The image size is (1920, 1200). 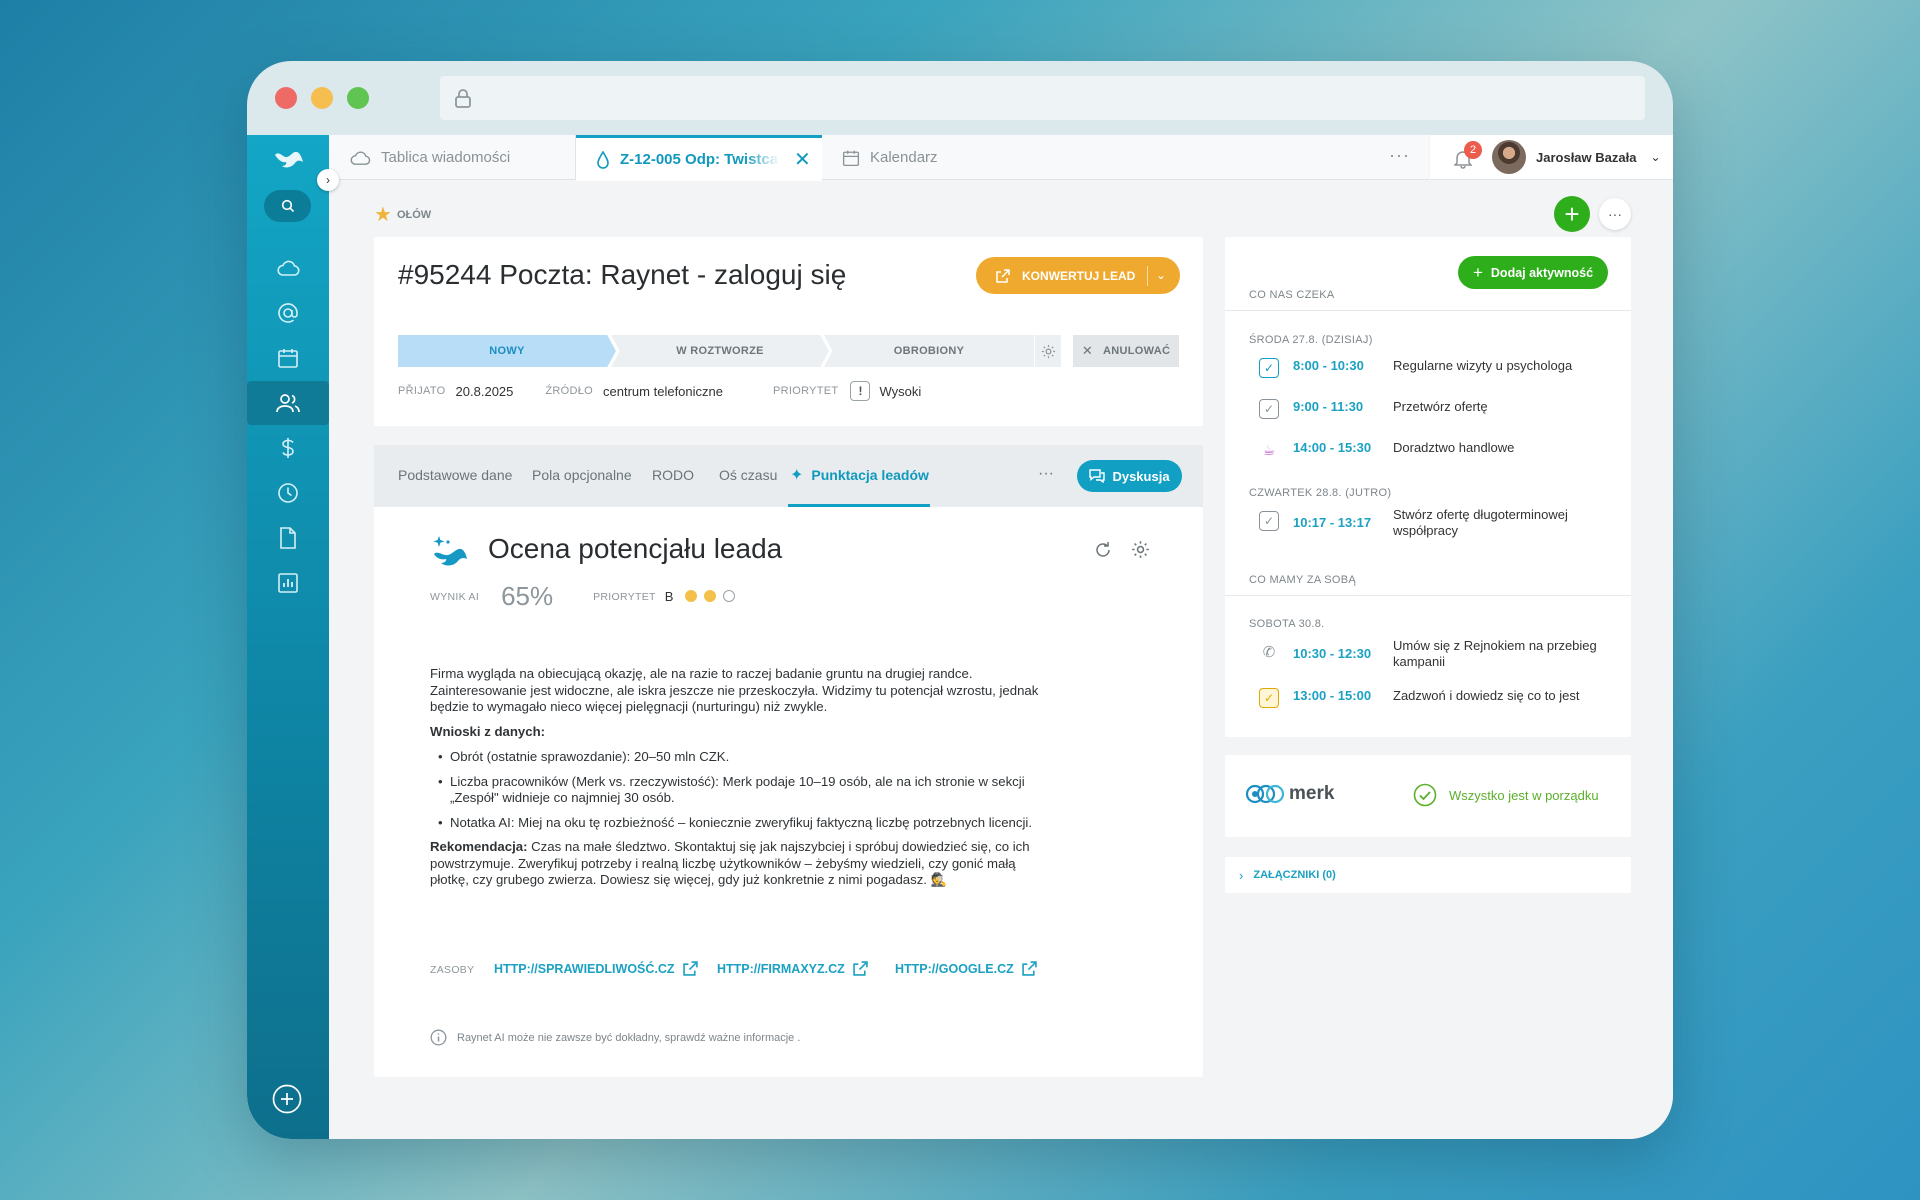 What do you see at coordinates (748, 475) in the screenshot?
I see `tab-timeline: Oś czasu` at bounding box center [748, 475].